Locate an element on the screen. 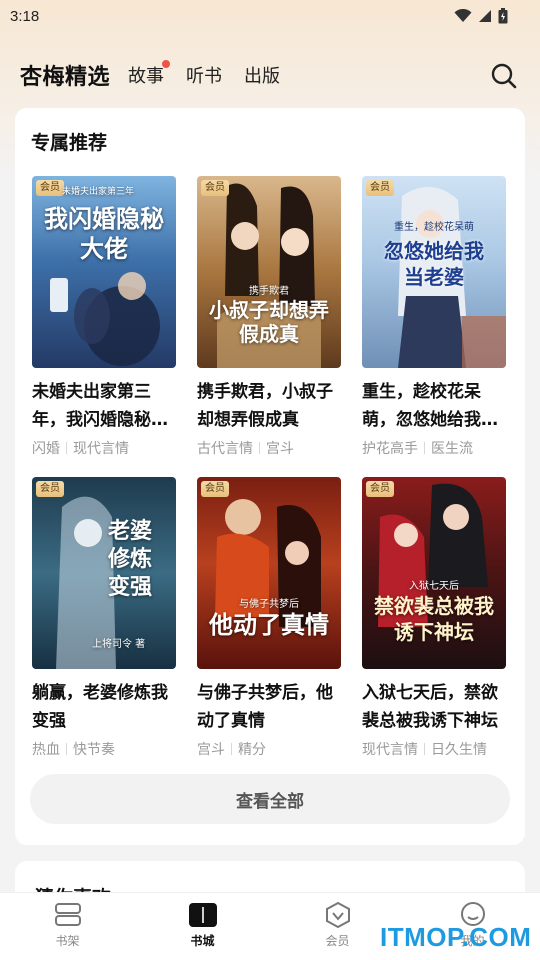  cover-caption: 携手欺君 is located at coordinates (269, 291).